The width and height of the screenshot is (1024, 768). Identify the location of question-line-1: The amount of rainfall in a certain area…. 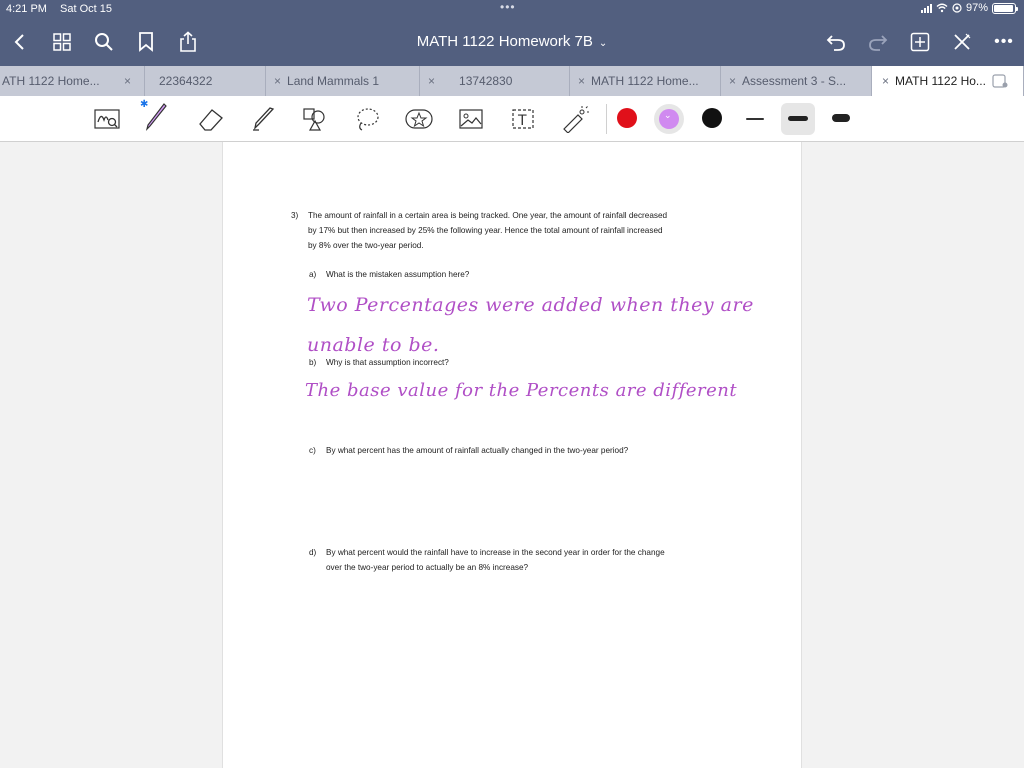
(488, 215).